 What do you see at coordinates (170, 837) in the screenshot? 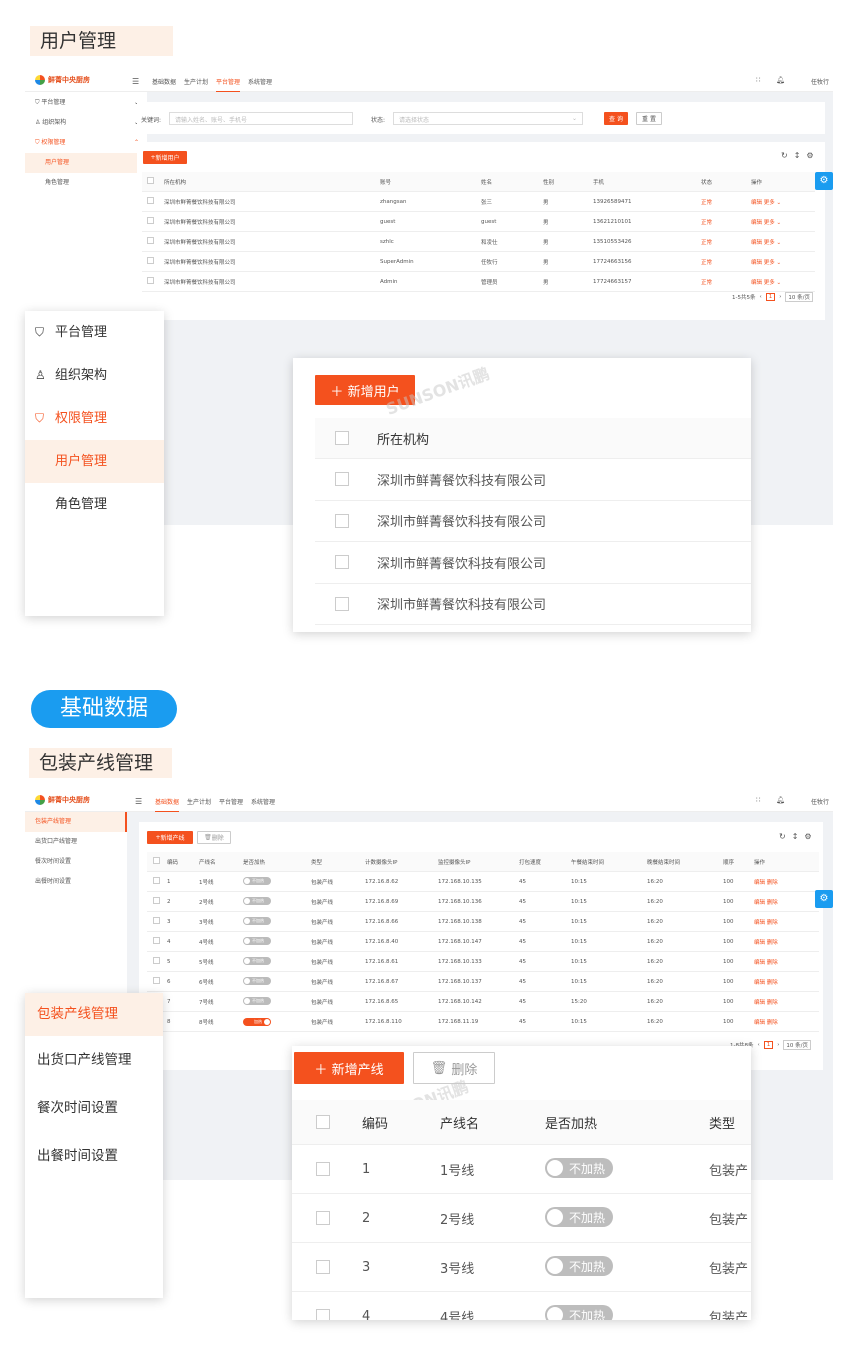
I see `add-line-button: + 新增产线` at bounding box center [170, 837].